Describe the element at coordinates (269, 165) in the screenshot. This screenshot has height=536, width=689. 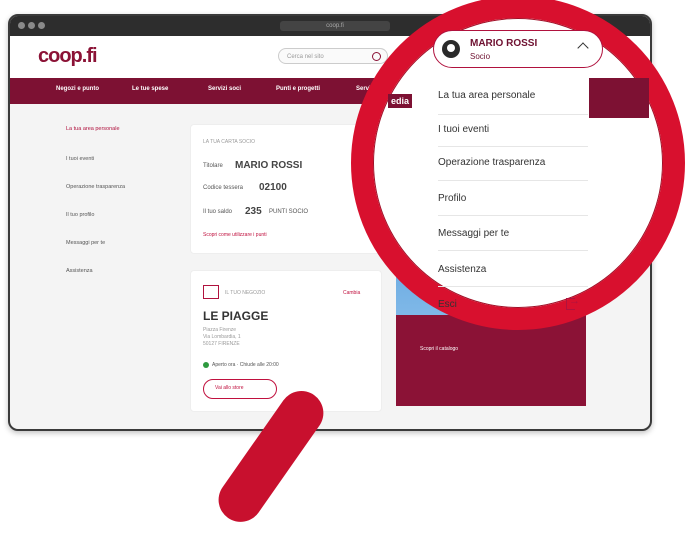
I see `titolare-value: MARIO ROSSI` at that location.